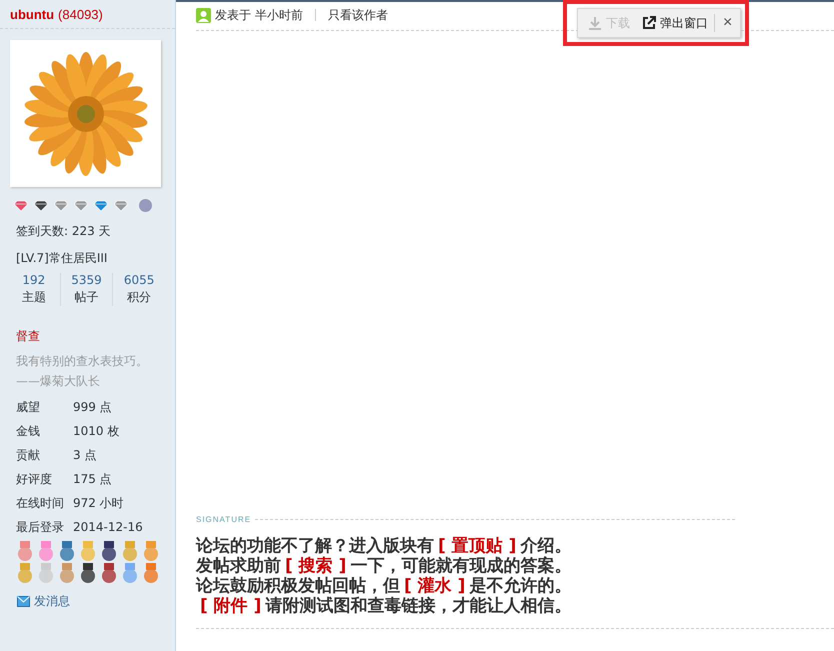 The height and width of the screenshot is (651, 834). What do you see at coordinates (23, 601) in the screenshot?
I see `envelope-icon` at bounding box center [23, 601].